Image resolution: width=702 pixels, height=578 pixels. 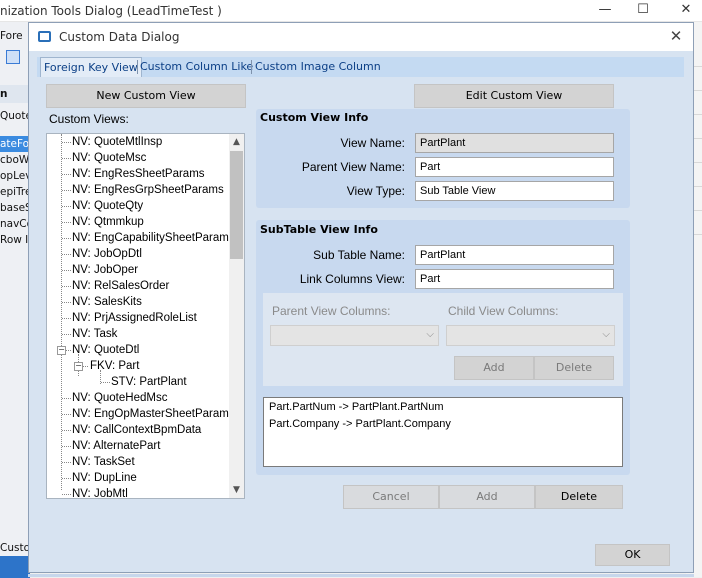 I want to click on tree-node-label: NV: PrjAssignedRoleList, so click(x=134, y=318).